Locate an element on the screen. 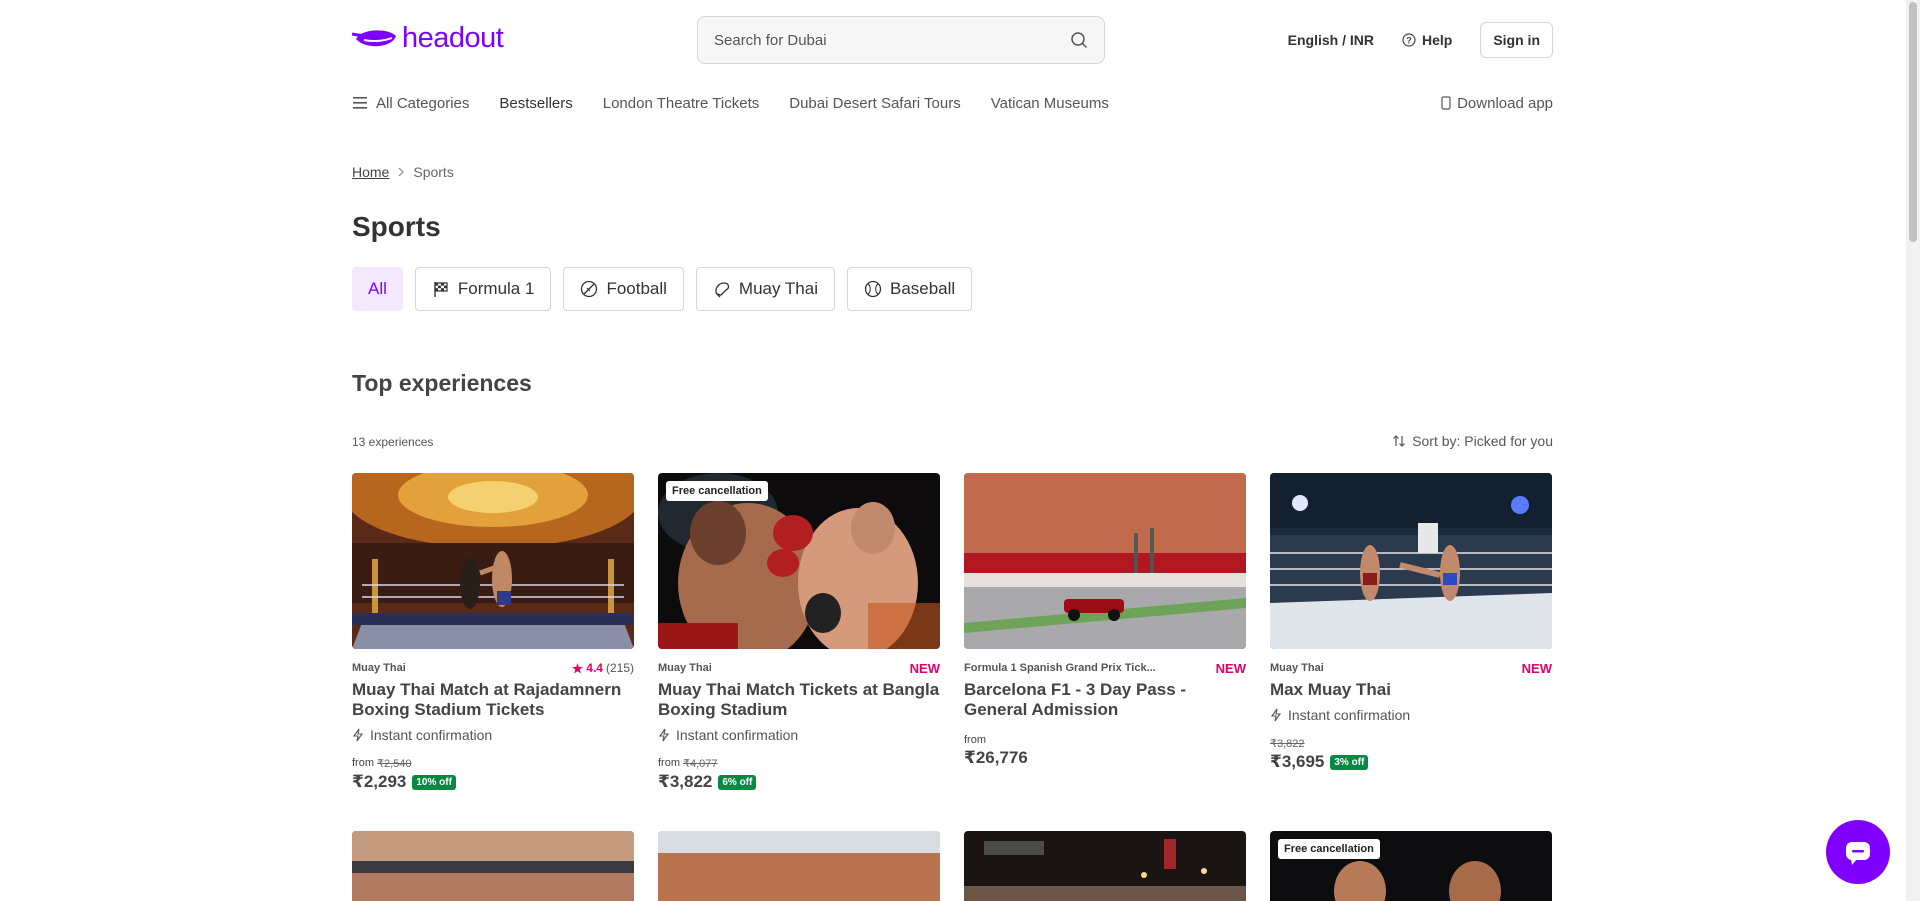 The image size is (1920, 901). experience-grid-row-2: Free cancellation is located at coordinates (952, 866).